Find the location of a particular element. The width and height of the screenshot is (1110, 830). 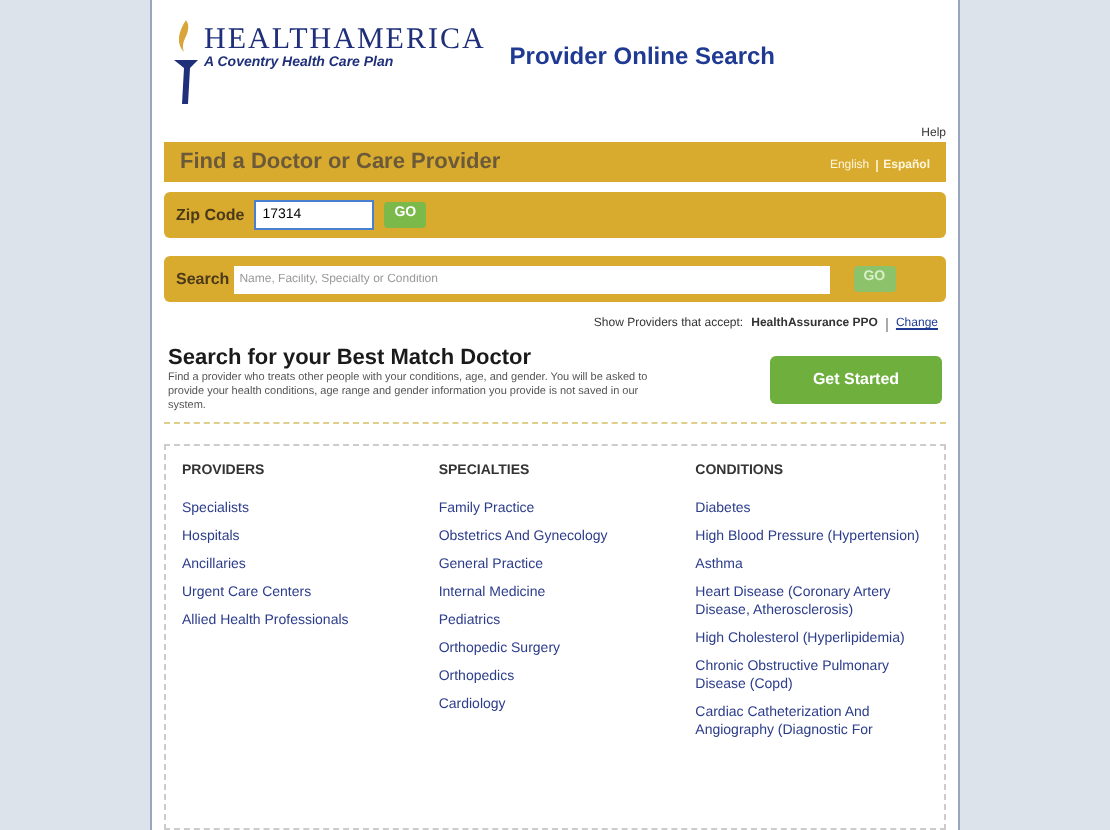

search-label: Search is located at coordinates (203, 279).